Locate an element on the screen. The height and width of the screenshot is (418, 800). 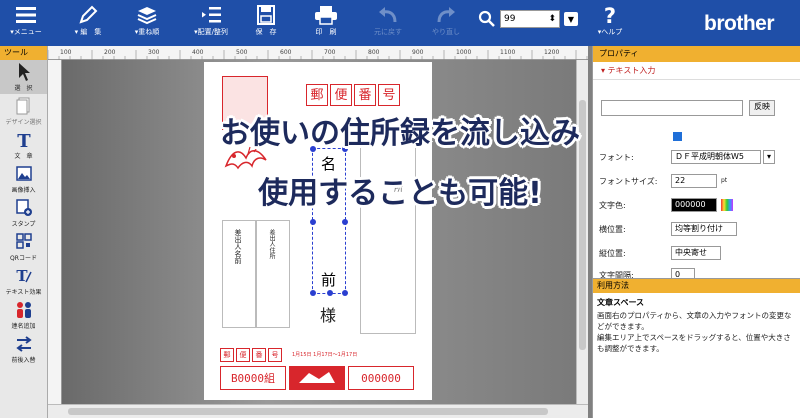
font-select: ＤＦ平成明朝体W5 is located at coordinates (716, 157).